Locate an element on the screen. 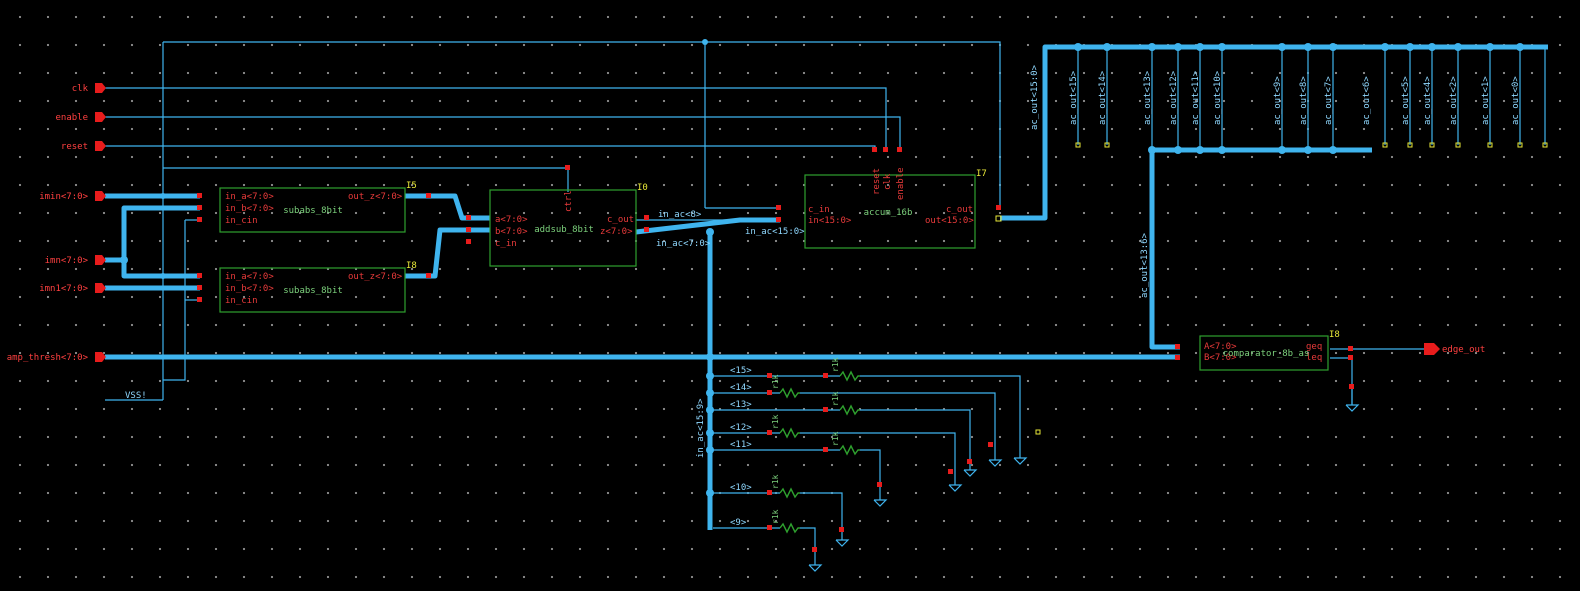  pin-z: z<7:0> is located at coordinates (616, 232).